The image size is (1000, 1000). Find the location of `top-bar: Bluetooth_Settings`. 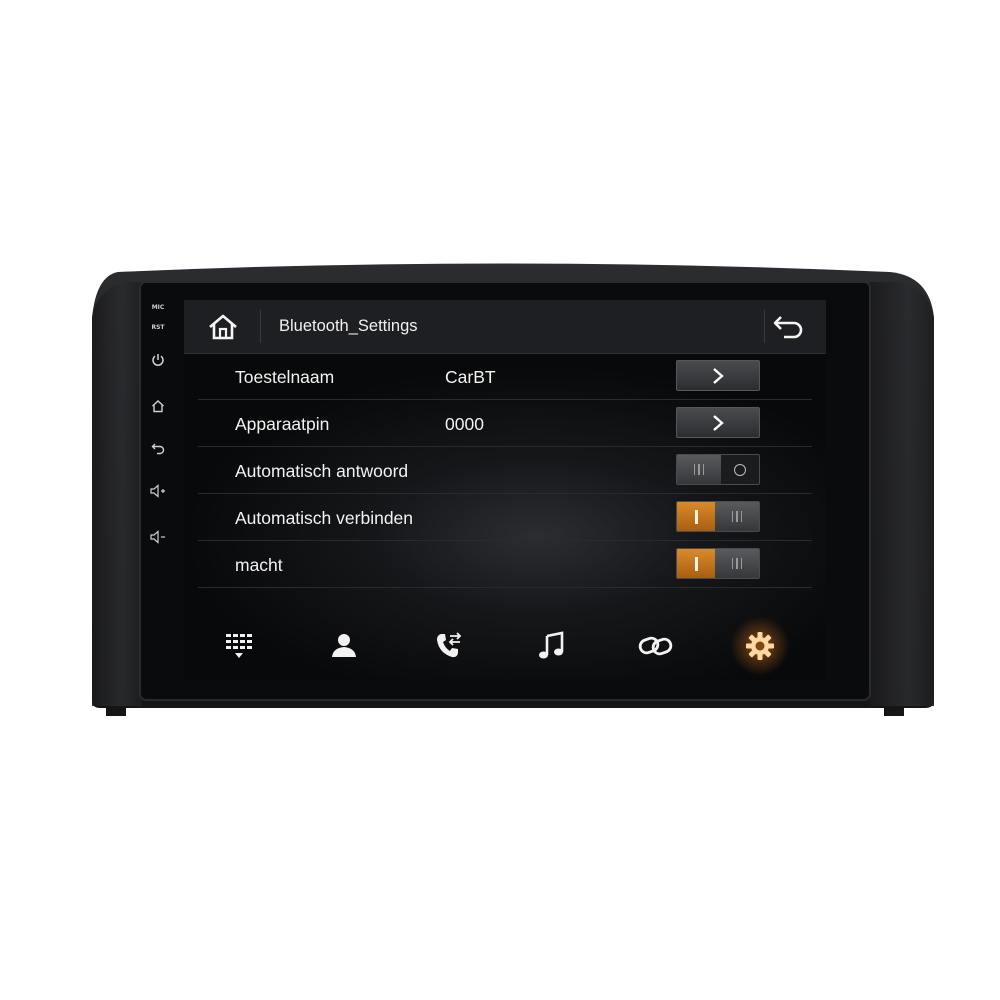

top-bar: Bluetooth_Settings is located at coordinates (505, 327).